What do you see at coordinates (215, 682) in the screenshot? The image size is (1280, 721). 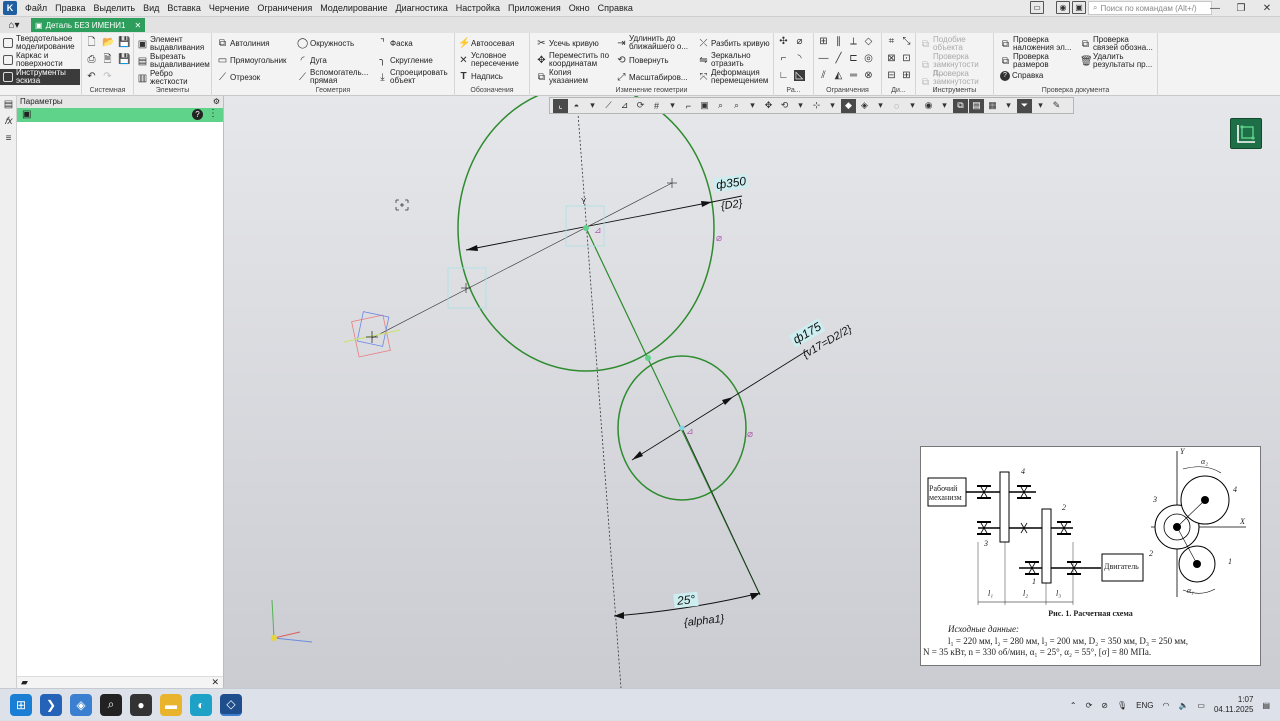 I see `footer-close-icon: ✕` at bounding box center [215, 682].